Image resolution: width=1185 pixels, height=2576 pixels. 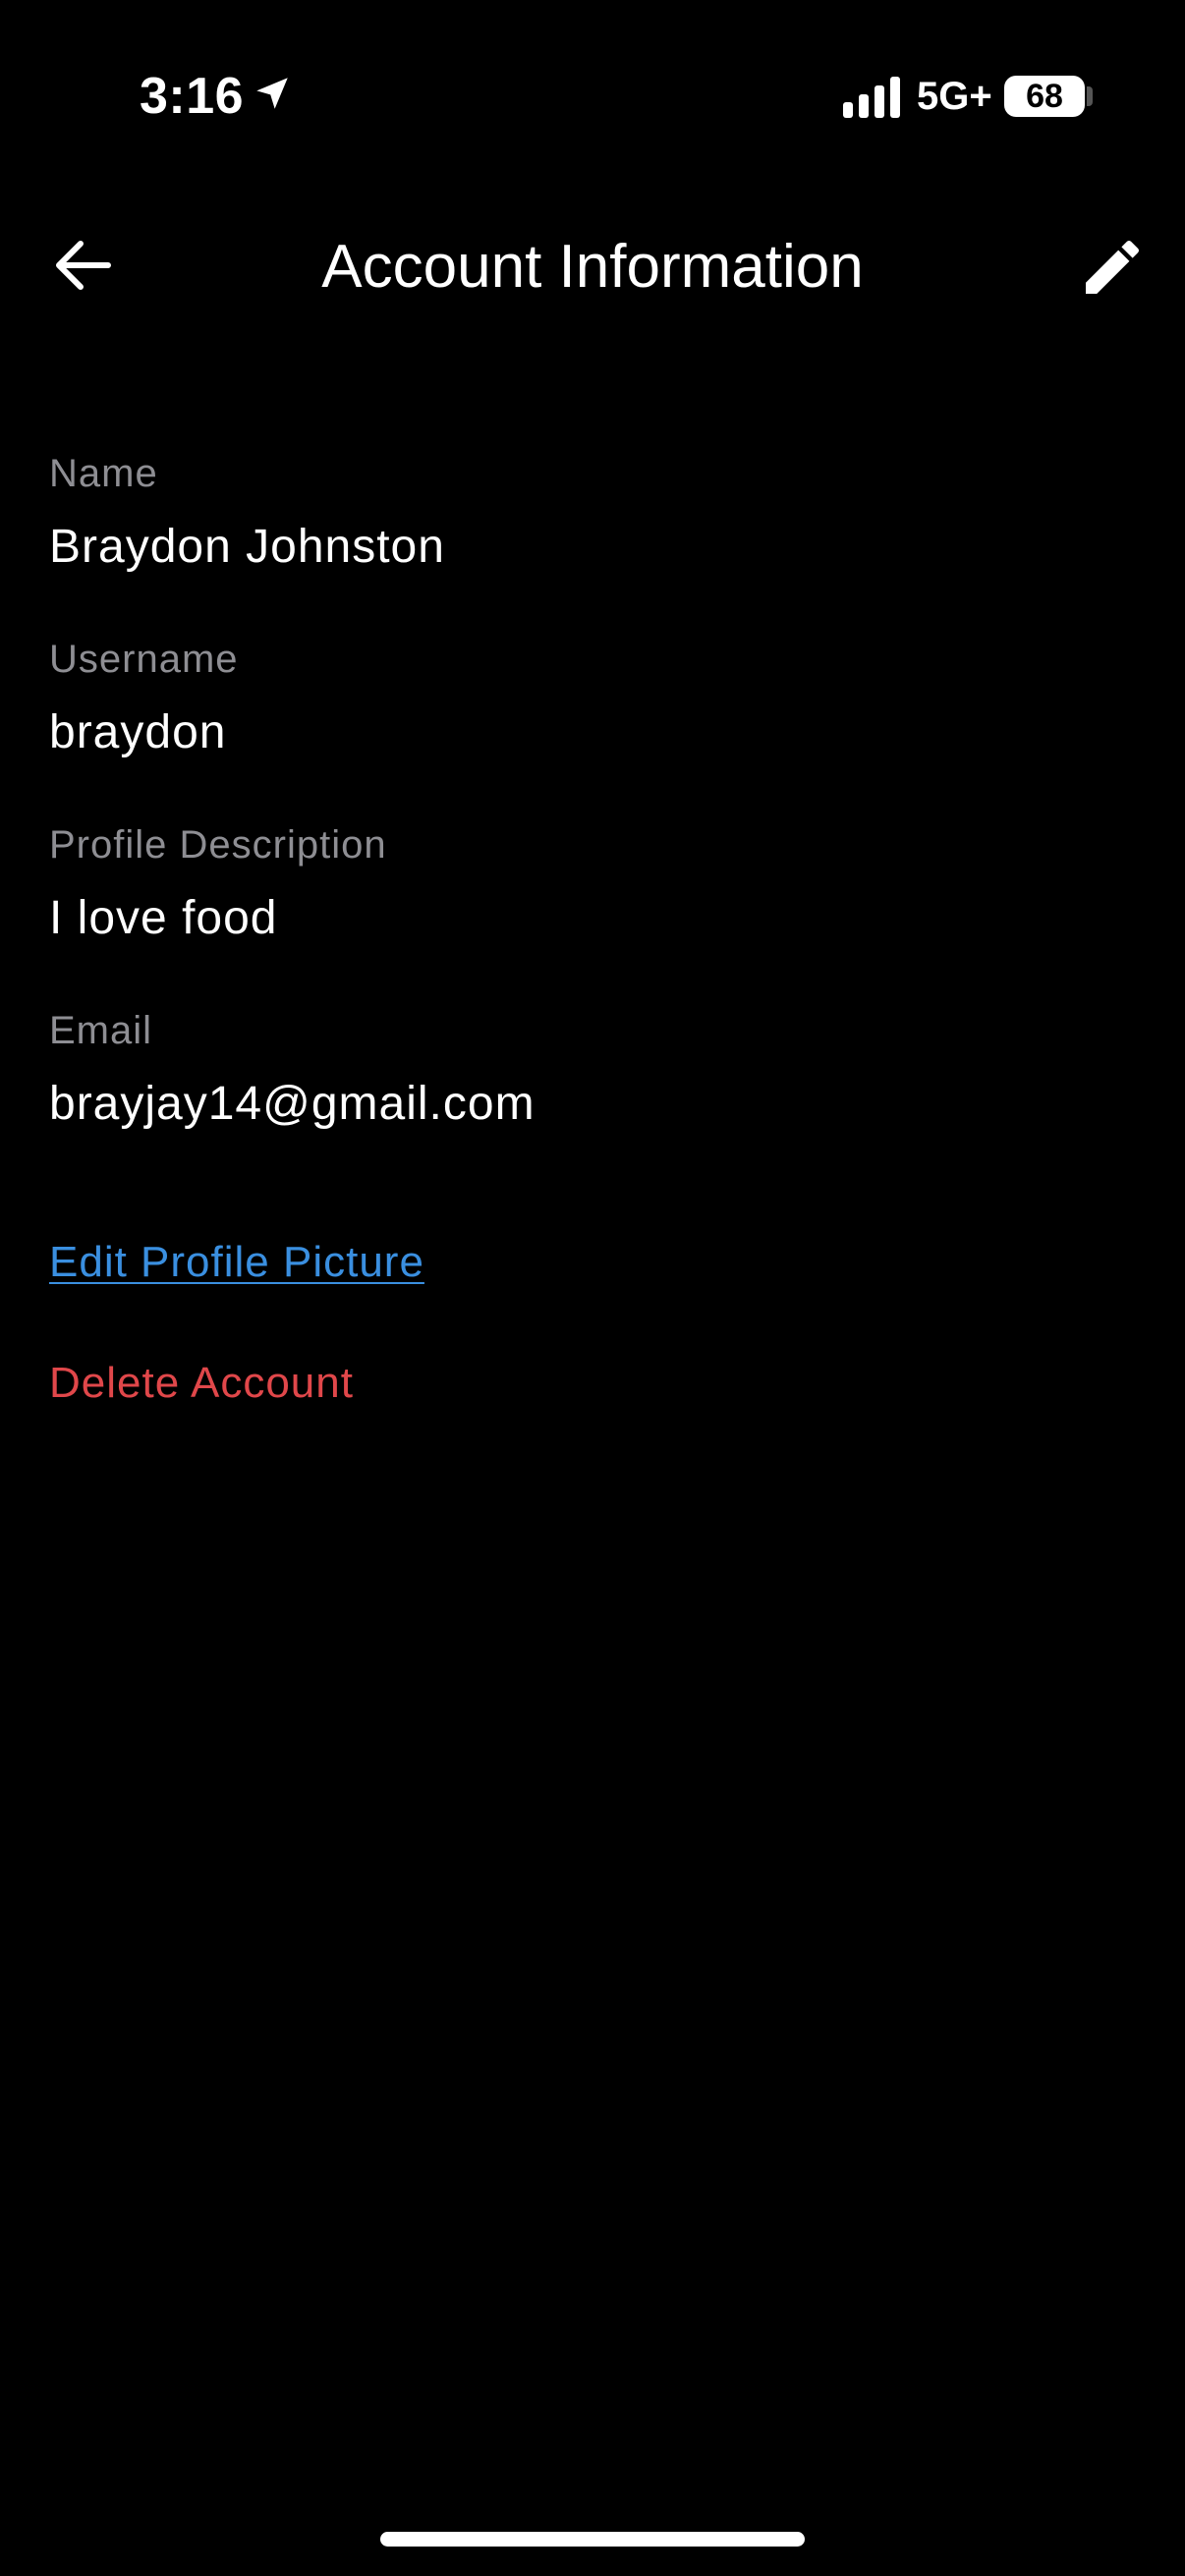 What do you see at coordinates (872, 97) in the screenshot?
I see `cellular-signal-icon` at bounding box center [872, 97].